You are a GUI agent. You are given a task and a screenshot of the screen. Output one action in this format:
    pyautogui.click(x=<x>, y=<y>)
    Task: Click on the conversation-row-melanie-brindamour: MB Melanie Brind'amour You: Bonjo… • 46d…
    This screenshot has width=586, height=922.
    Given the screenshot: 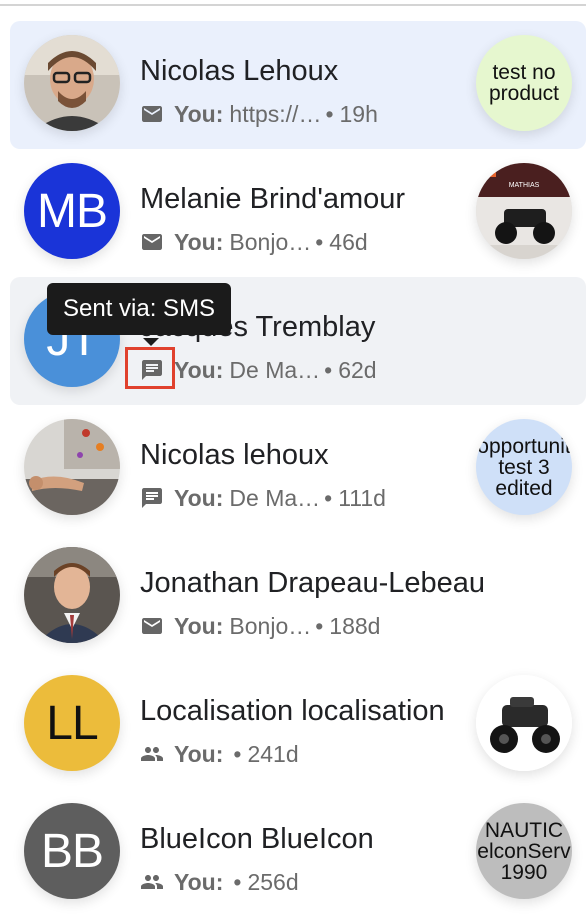 What is the action you would take?
    pyautogui.click(x=298, y=213)
    